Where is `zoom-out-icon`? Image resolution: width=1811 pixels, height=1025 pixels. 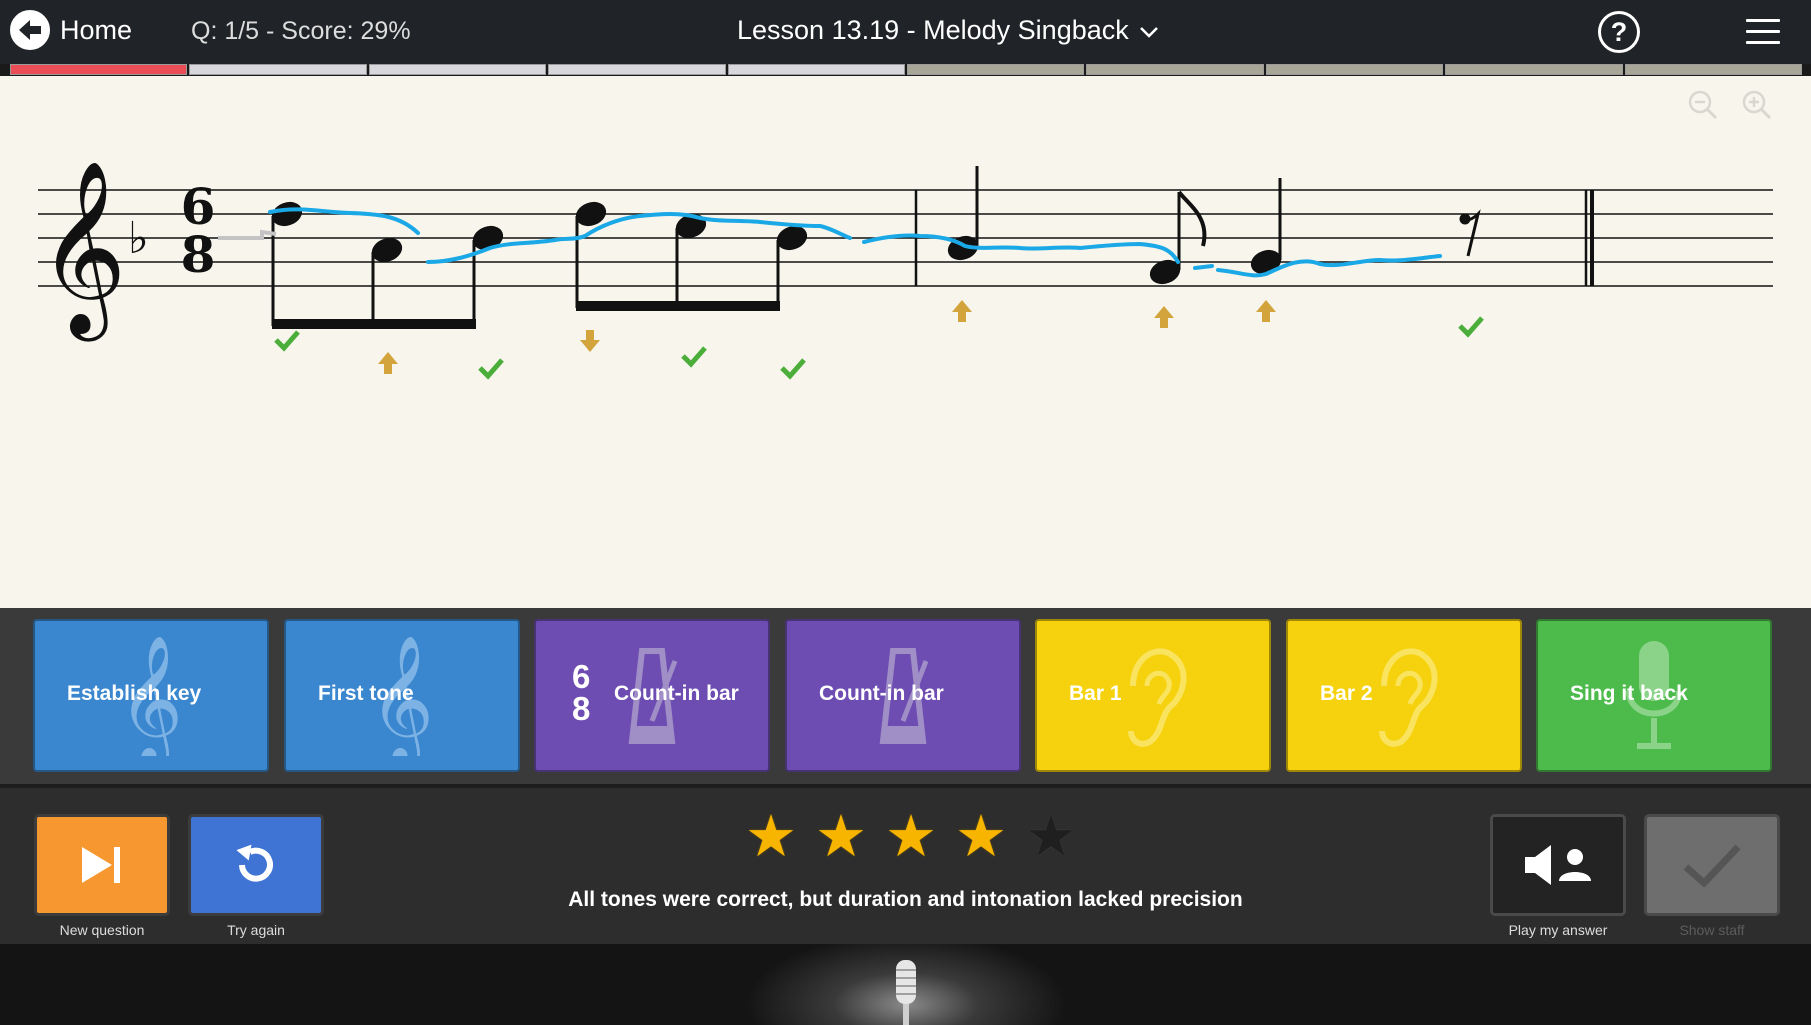
zoom-out-icon is located at coordinates (1703, 105).